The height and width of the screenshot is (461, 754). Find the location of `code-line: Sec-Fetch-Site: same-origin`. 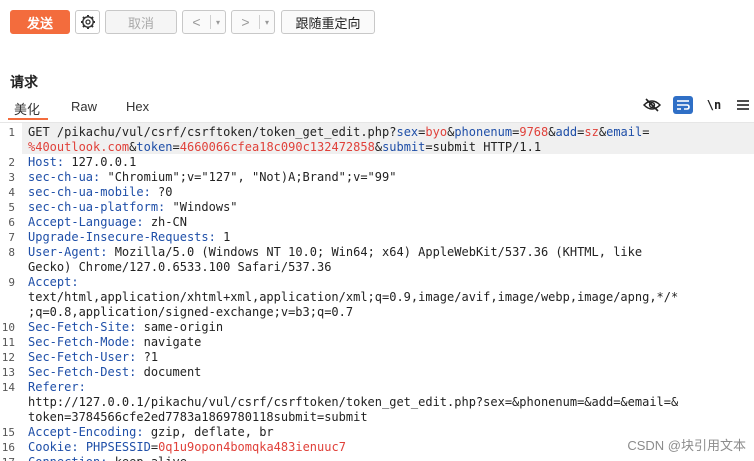

code-line: Sec-Fetch-Site: same-origin is located at coordinates (125, 327).